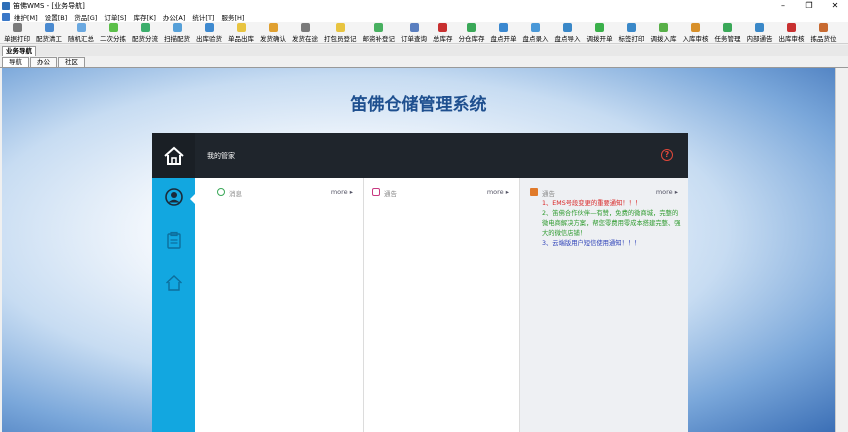 The image size is (848, 432). I want to click on toolbar-button: 扫描配货, so click(177, 32).